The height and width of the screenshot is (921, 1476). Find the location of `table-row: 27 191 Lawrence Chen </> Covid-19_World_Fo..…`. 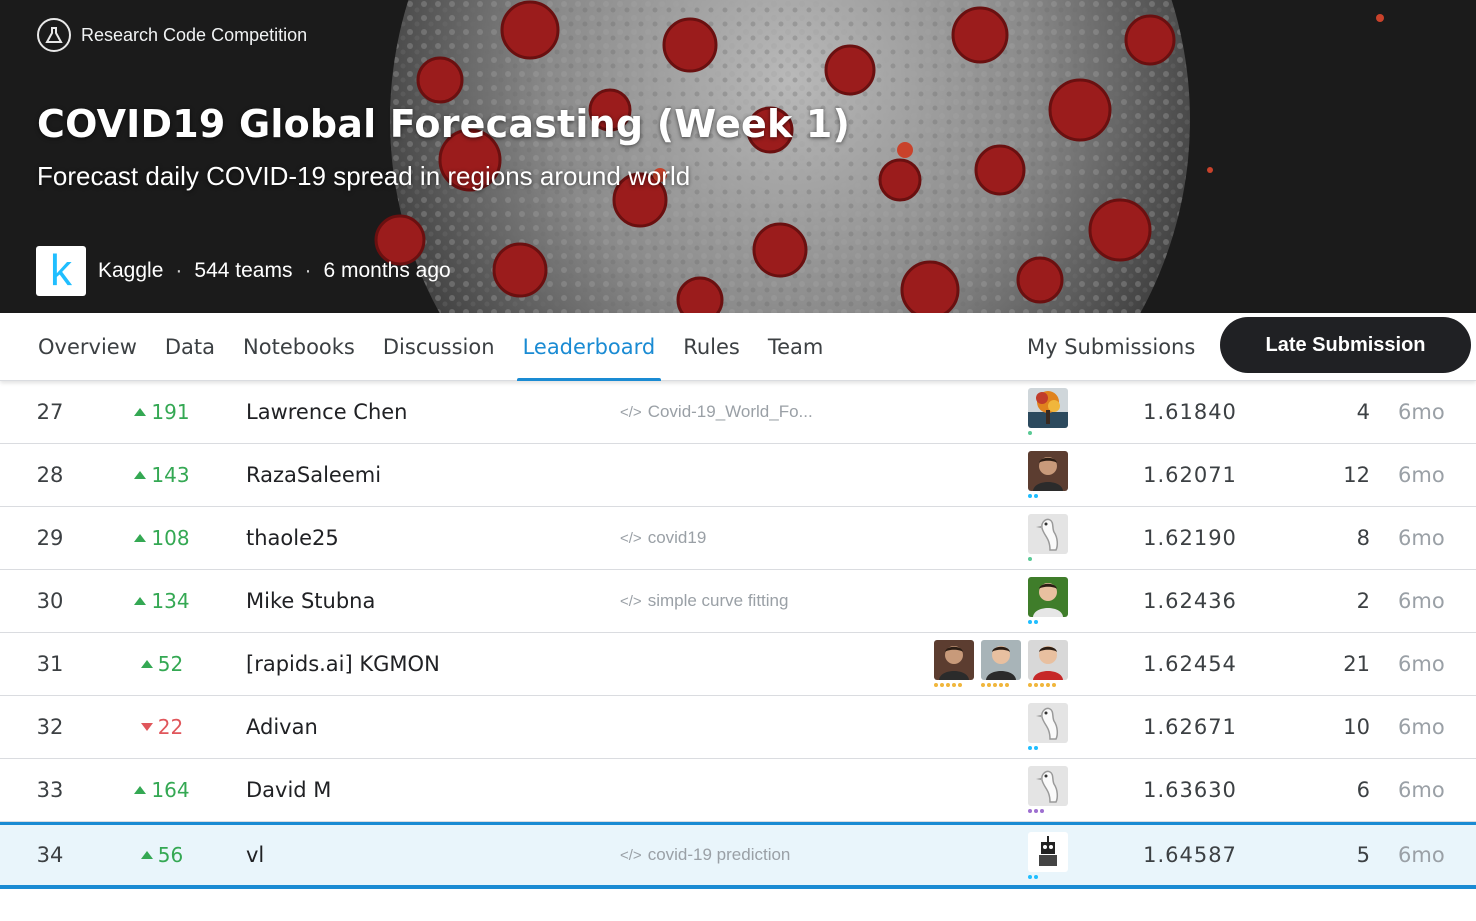

table-row: 27 191 Lawrence Chen </> Covid-19_World_Fo..… is located at coordinates (738, 412).